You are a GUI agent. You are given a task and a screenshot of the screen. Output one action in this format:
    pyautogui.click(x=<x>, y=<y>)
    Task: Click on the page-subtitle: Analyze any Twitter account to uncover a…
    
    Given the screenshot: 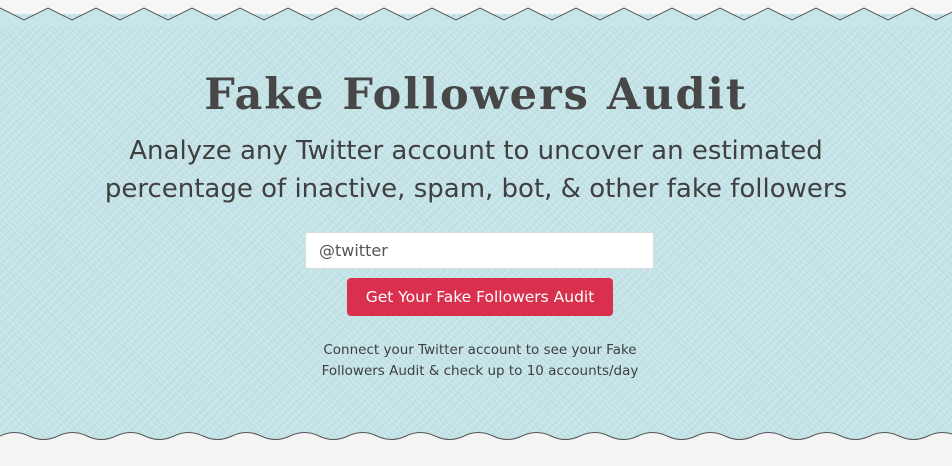 What is the action you would take?
    pyautogui.click(x=476, y=170)
    